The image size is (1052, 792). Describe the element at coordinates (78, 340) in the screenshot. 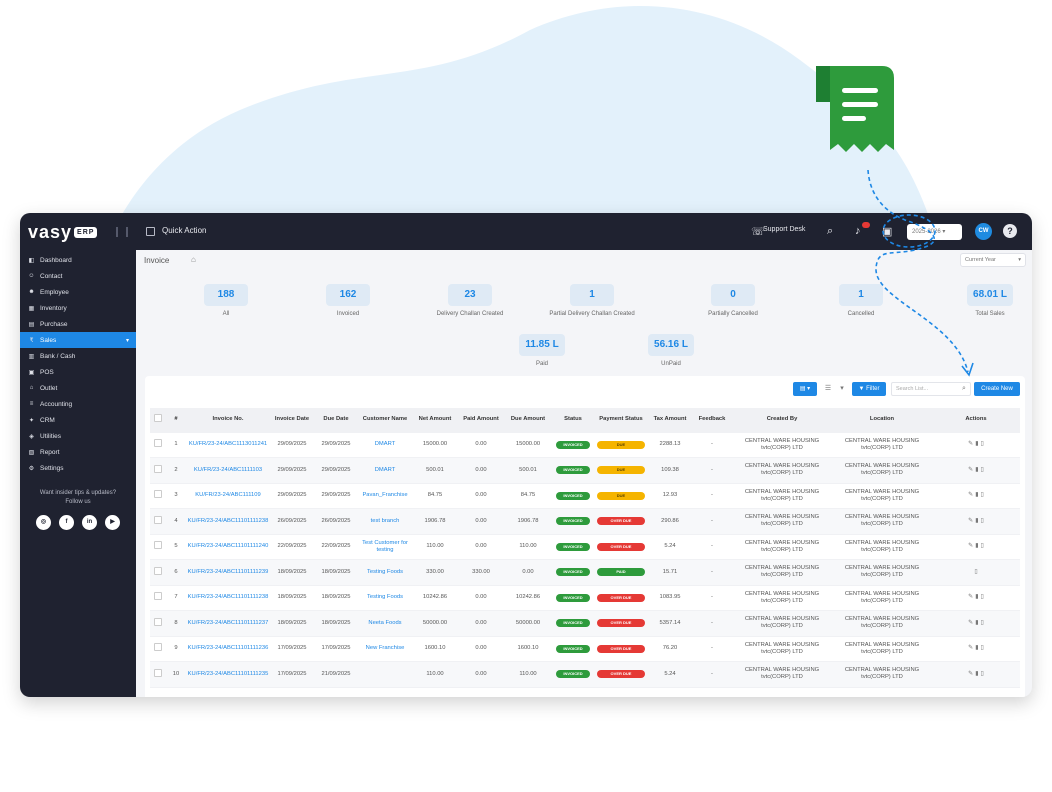

I see `sidebar-item-sales: ₹ Sales ▾` at that location.